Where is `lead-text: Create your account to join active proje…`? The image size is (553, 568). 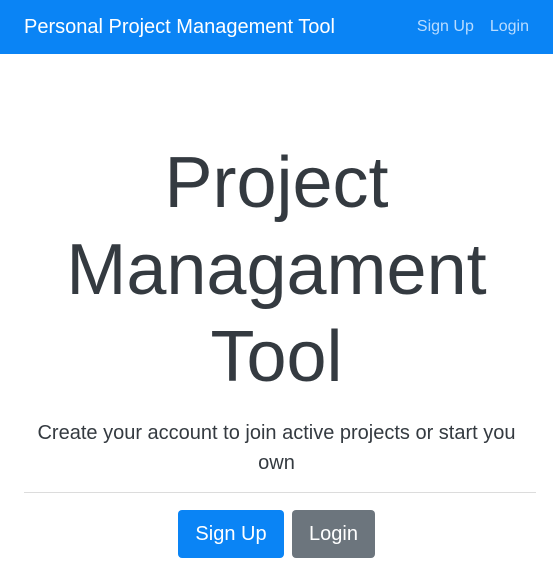 lead-text: Create your account to join active proje… is located at coordinates (276, 448).